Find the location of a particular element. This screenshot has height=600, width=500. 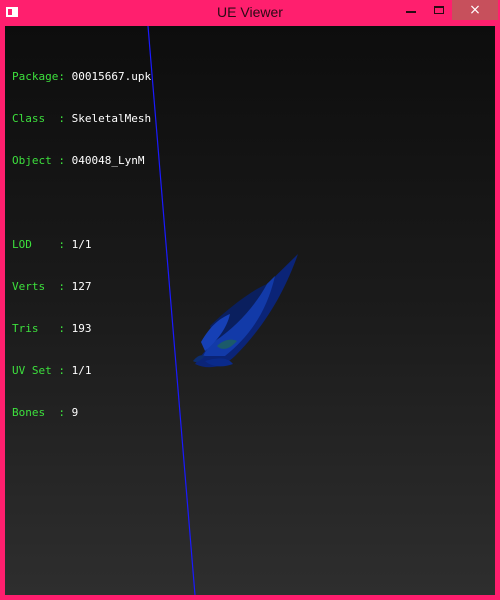

info-uvset-row: UV Set : 1/1 is located at coordinates (81, 371).